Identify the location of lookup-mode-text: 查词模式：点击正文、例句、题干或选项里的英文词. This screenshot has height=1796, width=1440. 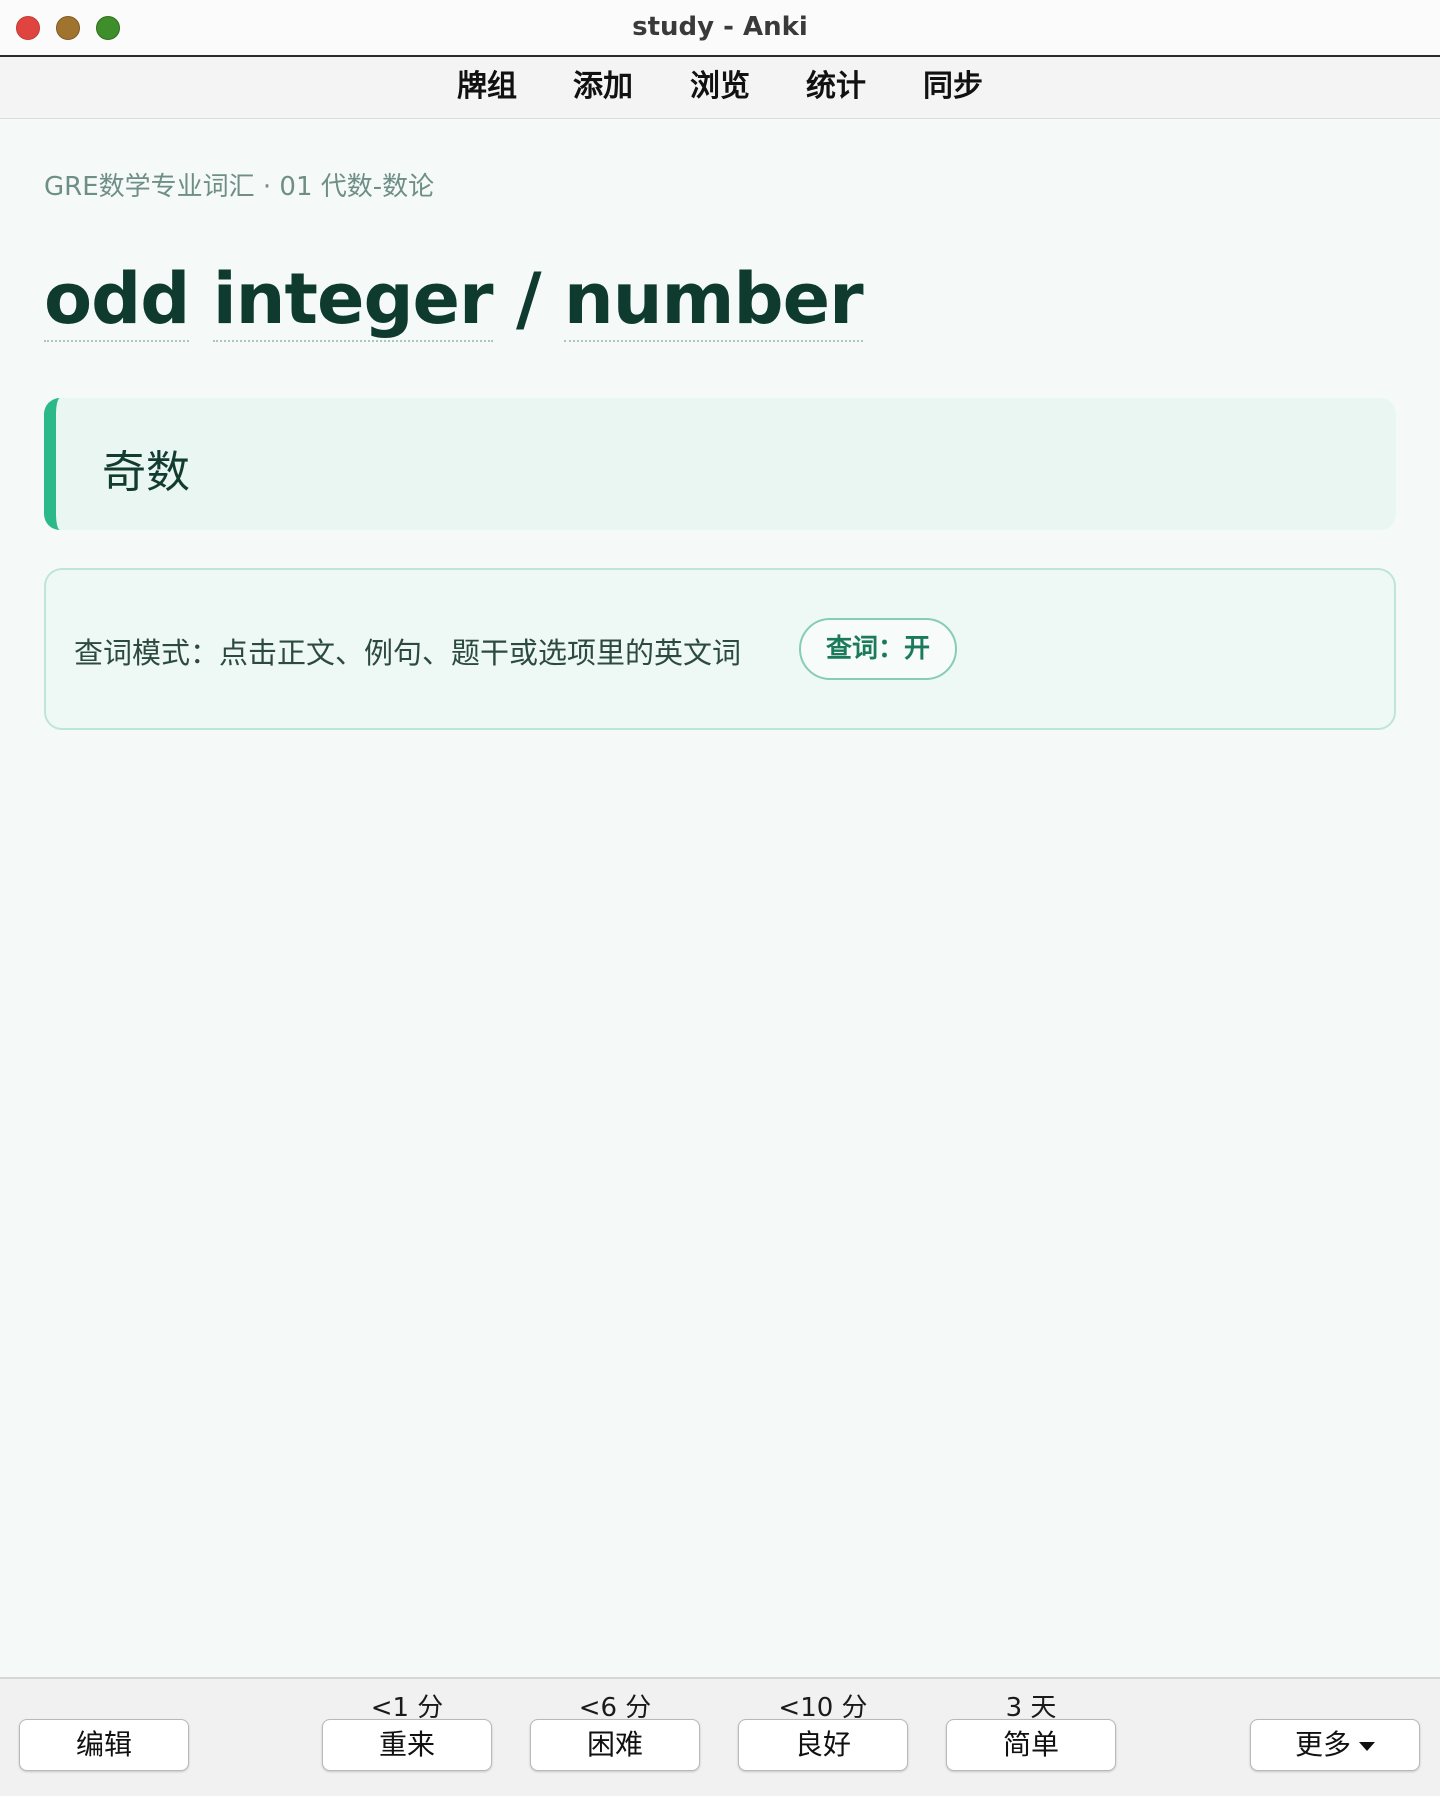
(408, 653).